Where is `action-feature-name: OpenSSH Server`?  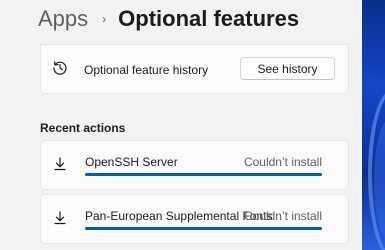
action-feature-name: OpenSSH Server is located at coordinates (131, 162).